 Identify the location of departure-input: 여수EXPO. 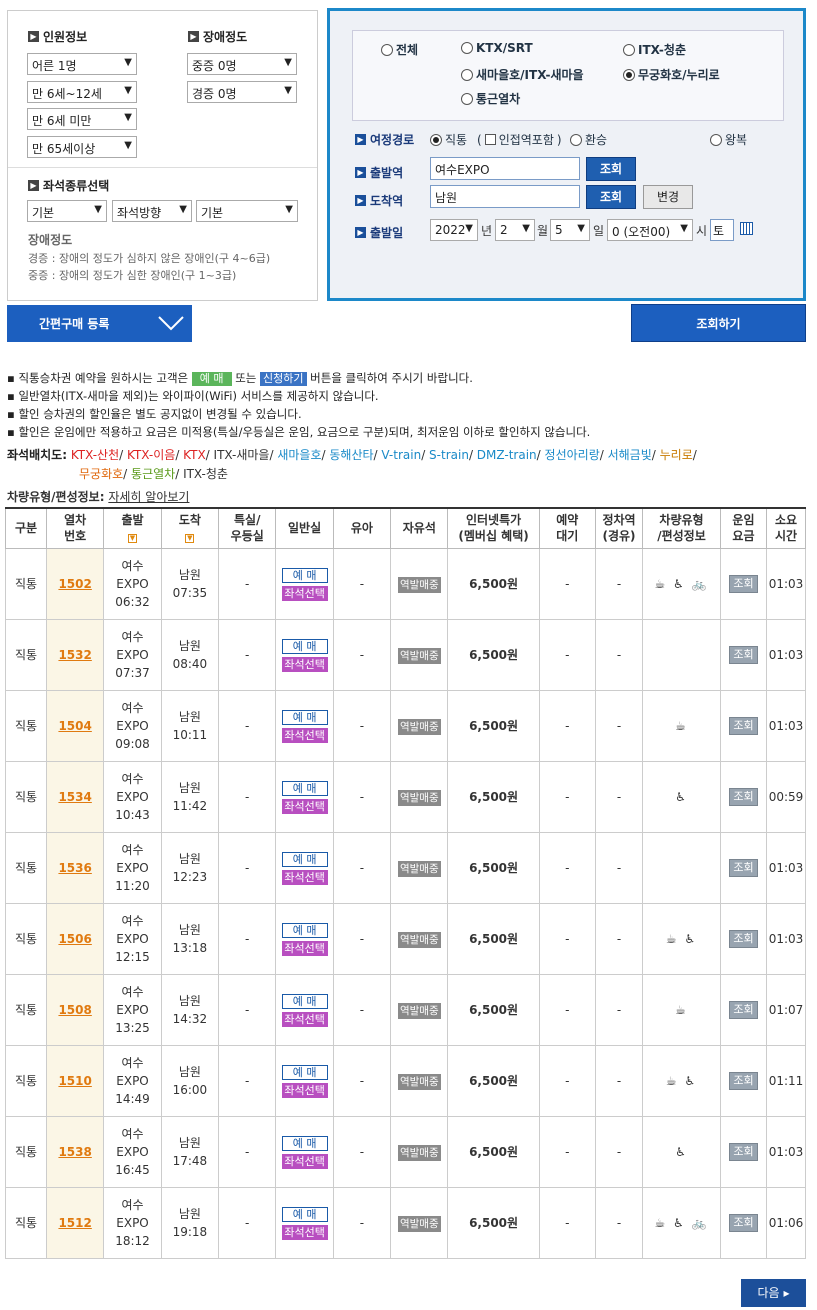
(505, 168).